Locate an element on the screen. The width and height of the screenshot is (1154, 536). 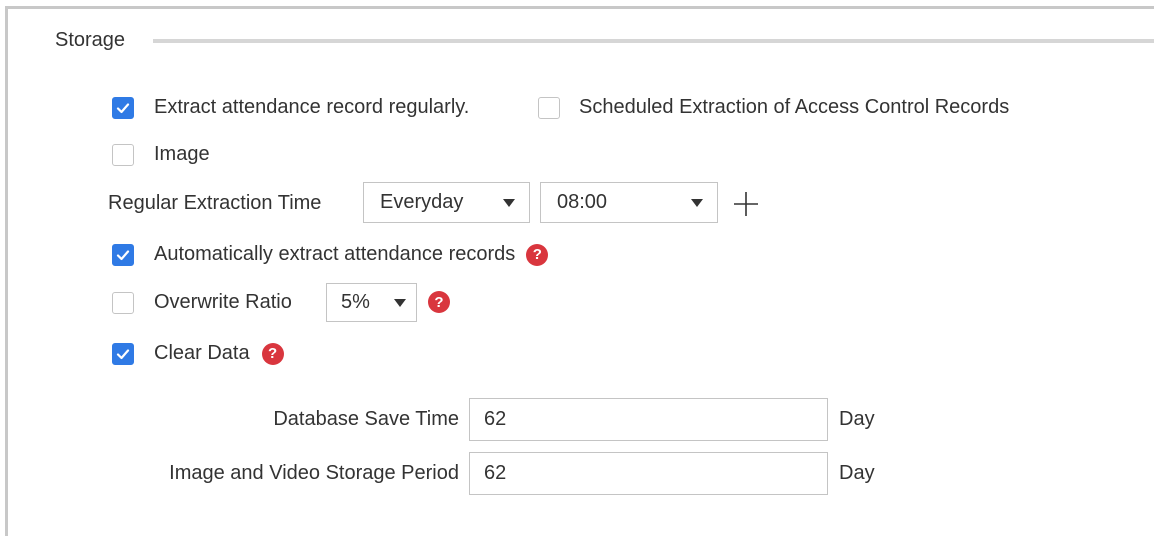
clear-data-label: Clear Data is located at coordinates (202, 353).